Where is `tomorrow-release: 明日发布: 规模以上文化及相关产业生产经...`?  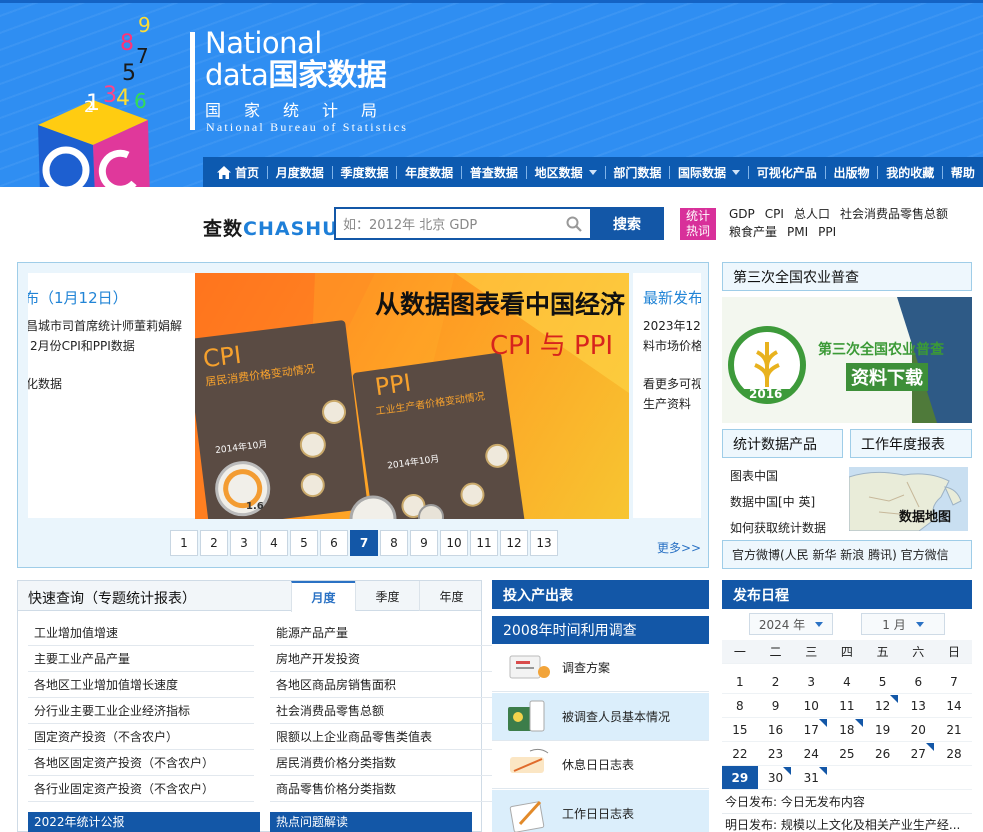
tomorrow-release: 明日发布: 规模以上文化及相关产业生产经... is located at coordinates (847, 823).